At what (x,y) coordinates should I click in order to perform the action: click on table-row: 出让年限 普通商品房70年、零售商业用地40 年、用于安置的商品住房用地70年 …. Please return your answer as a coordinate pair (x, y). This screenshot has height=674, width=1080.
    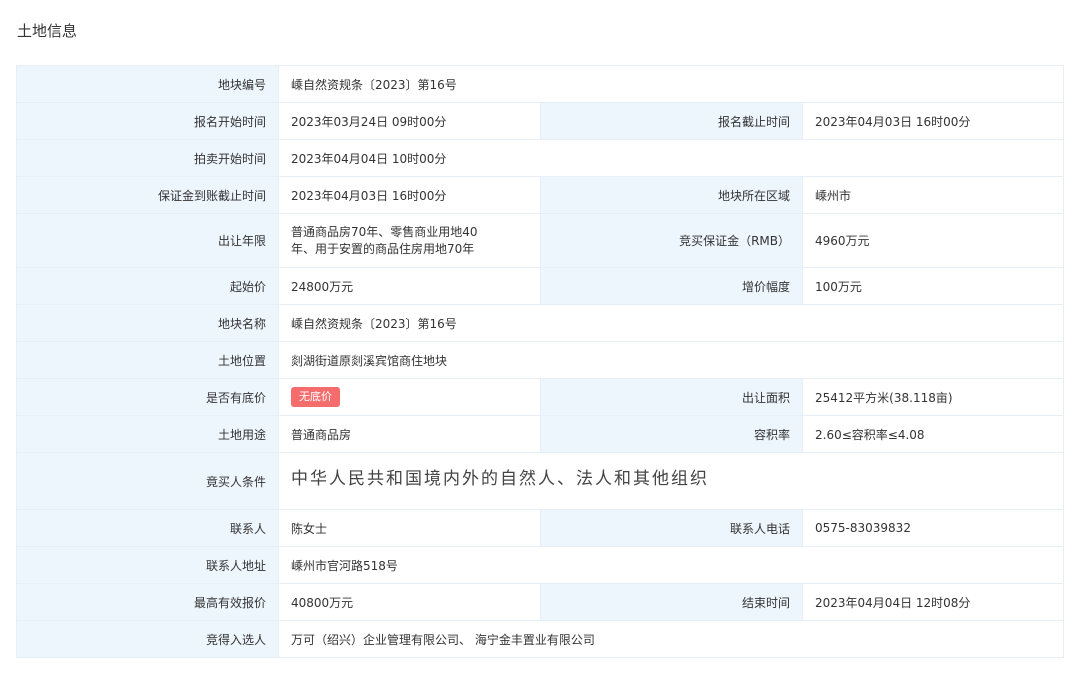
    Looking at the image, I should click on (540, 240).